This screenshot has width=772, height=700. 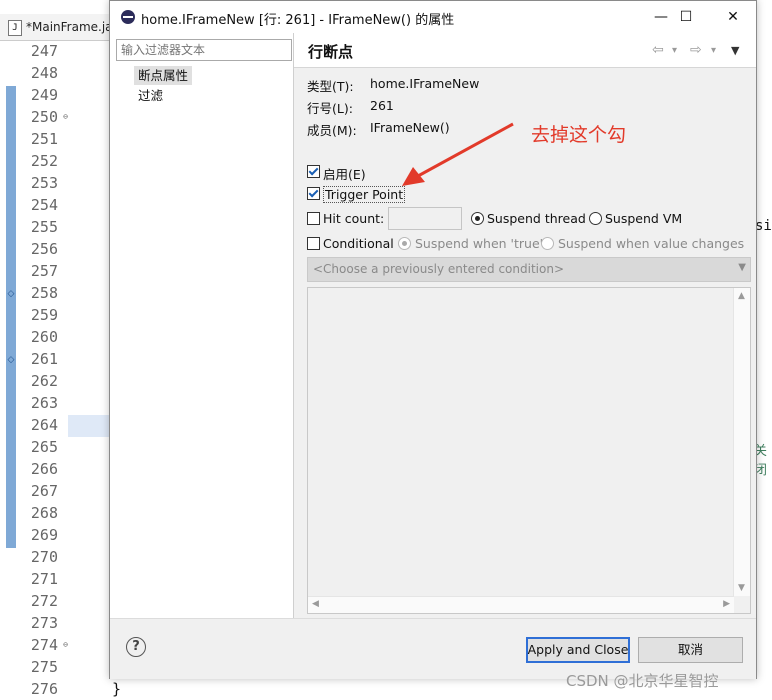 What do you see at coordinates (44, 161) in the screenshot?
I see `line-number: 252` at bounding box center [44, 161].